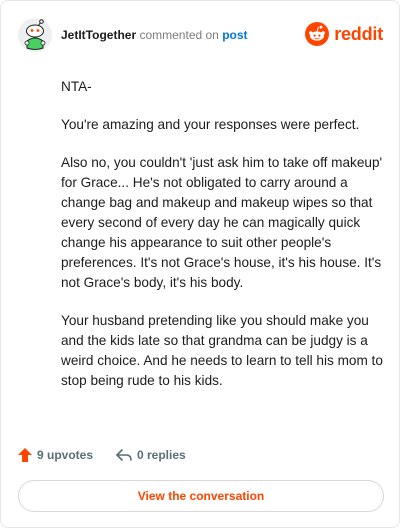 Image resolution: width=400 pixels, height=528 pixels. I want to click on action-text: commented on, so click(179, 35).